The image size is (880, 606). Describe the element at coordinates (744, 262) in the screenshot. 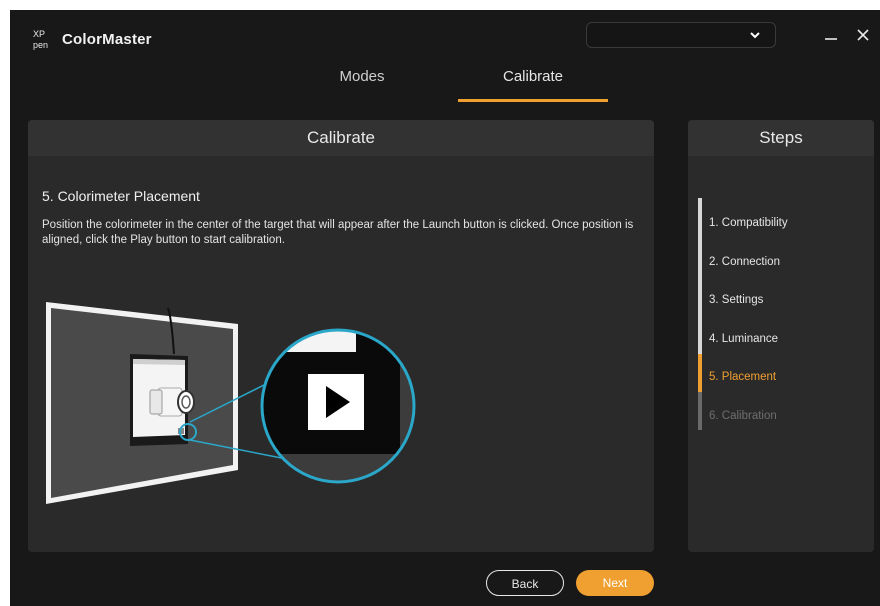

I see `step-connection: 2. Connection` at that location.